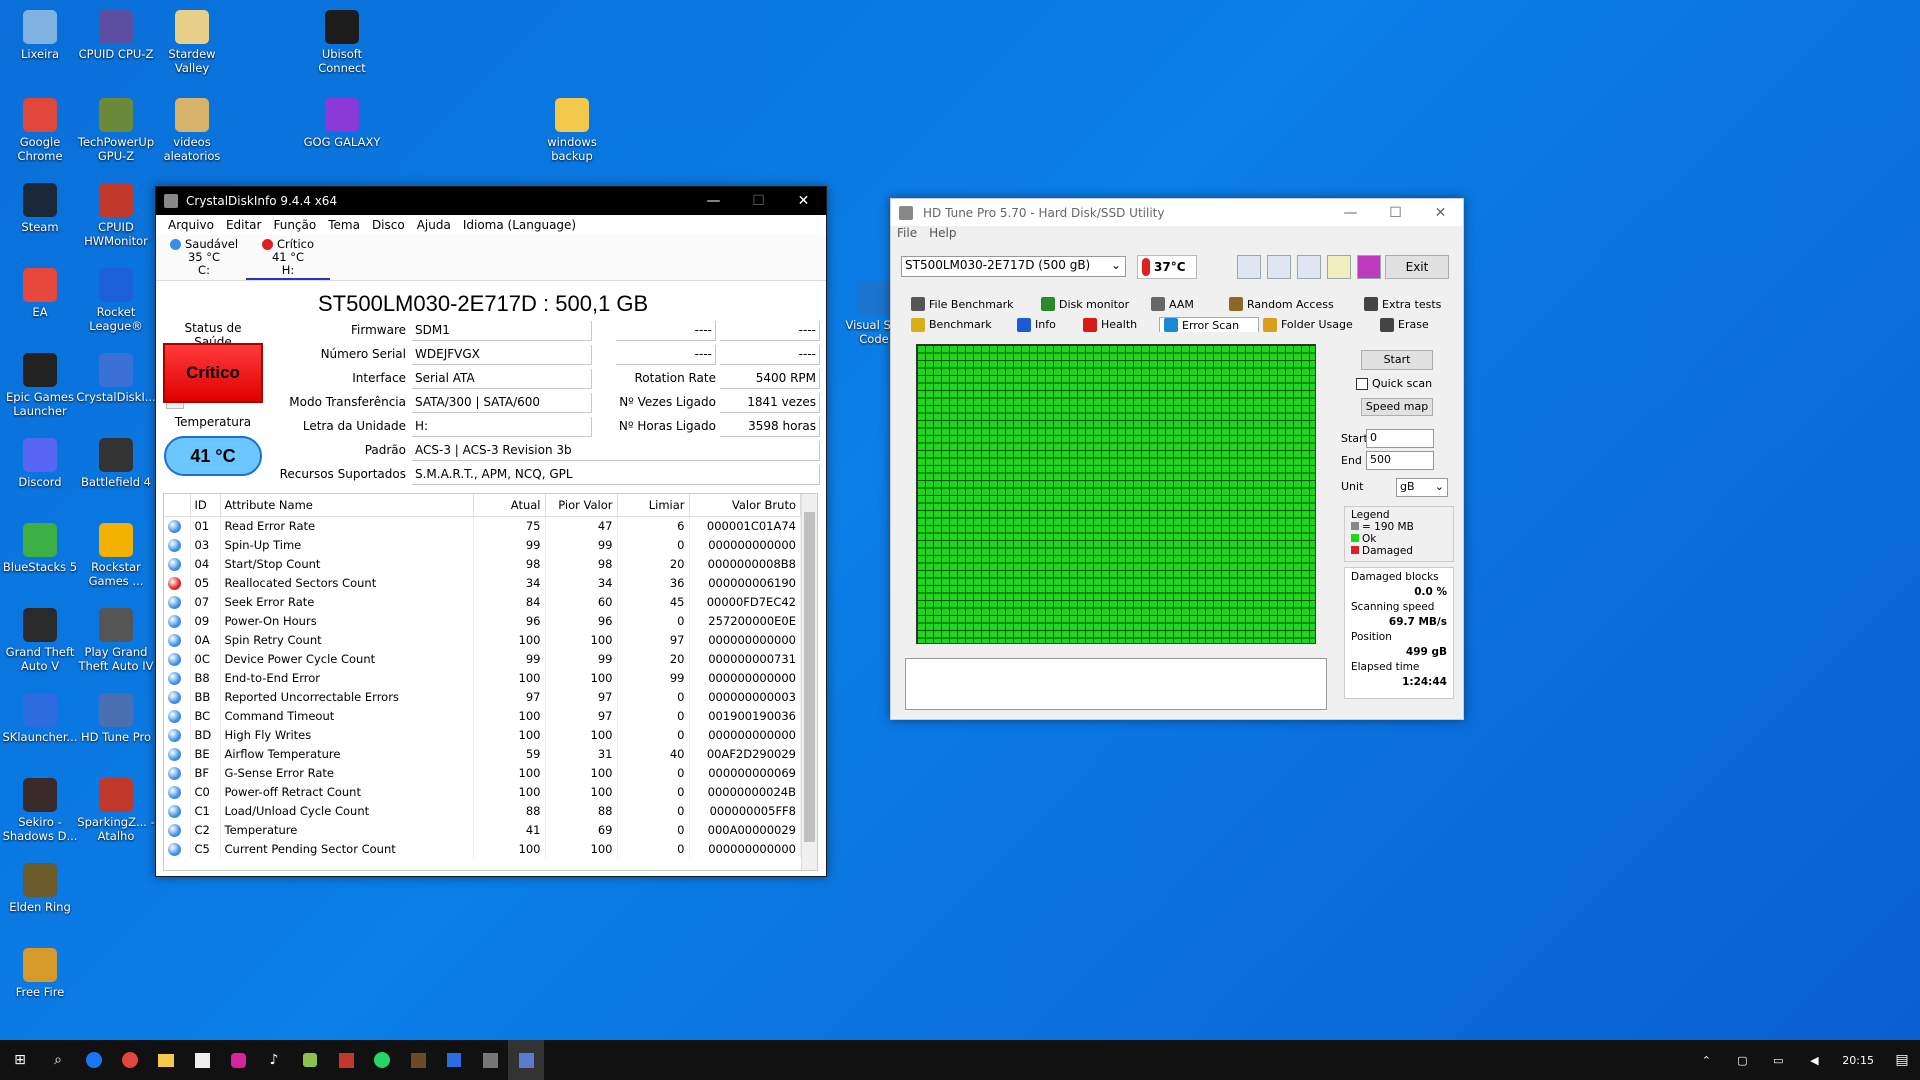 This screenshot has width=1920, height=1080. Describe the element at coordinates (274, 1060) in the screenshot. I see `tiktok-icon: ♪` at that location.